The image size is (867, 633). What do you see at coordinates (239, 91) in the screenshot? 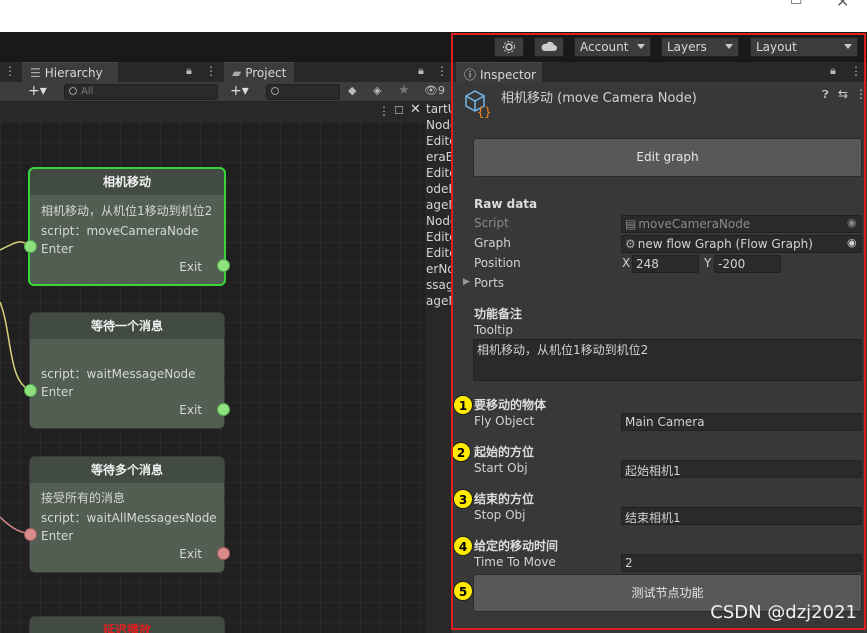
I see `add-project-button: +▾` at bounding box center [239, 91].